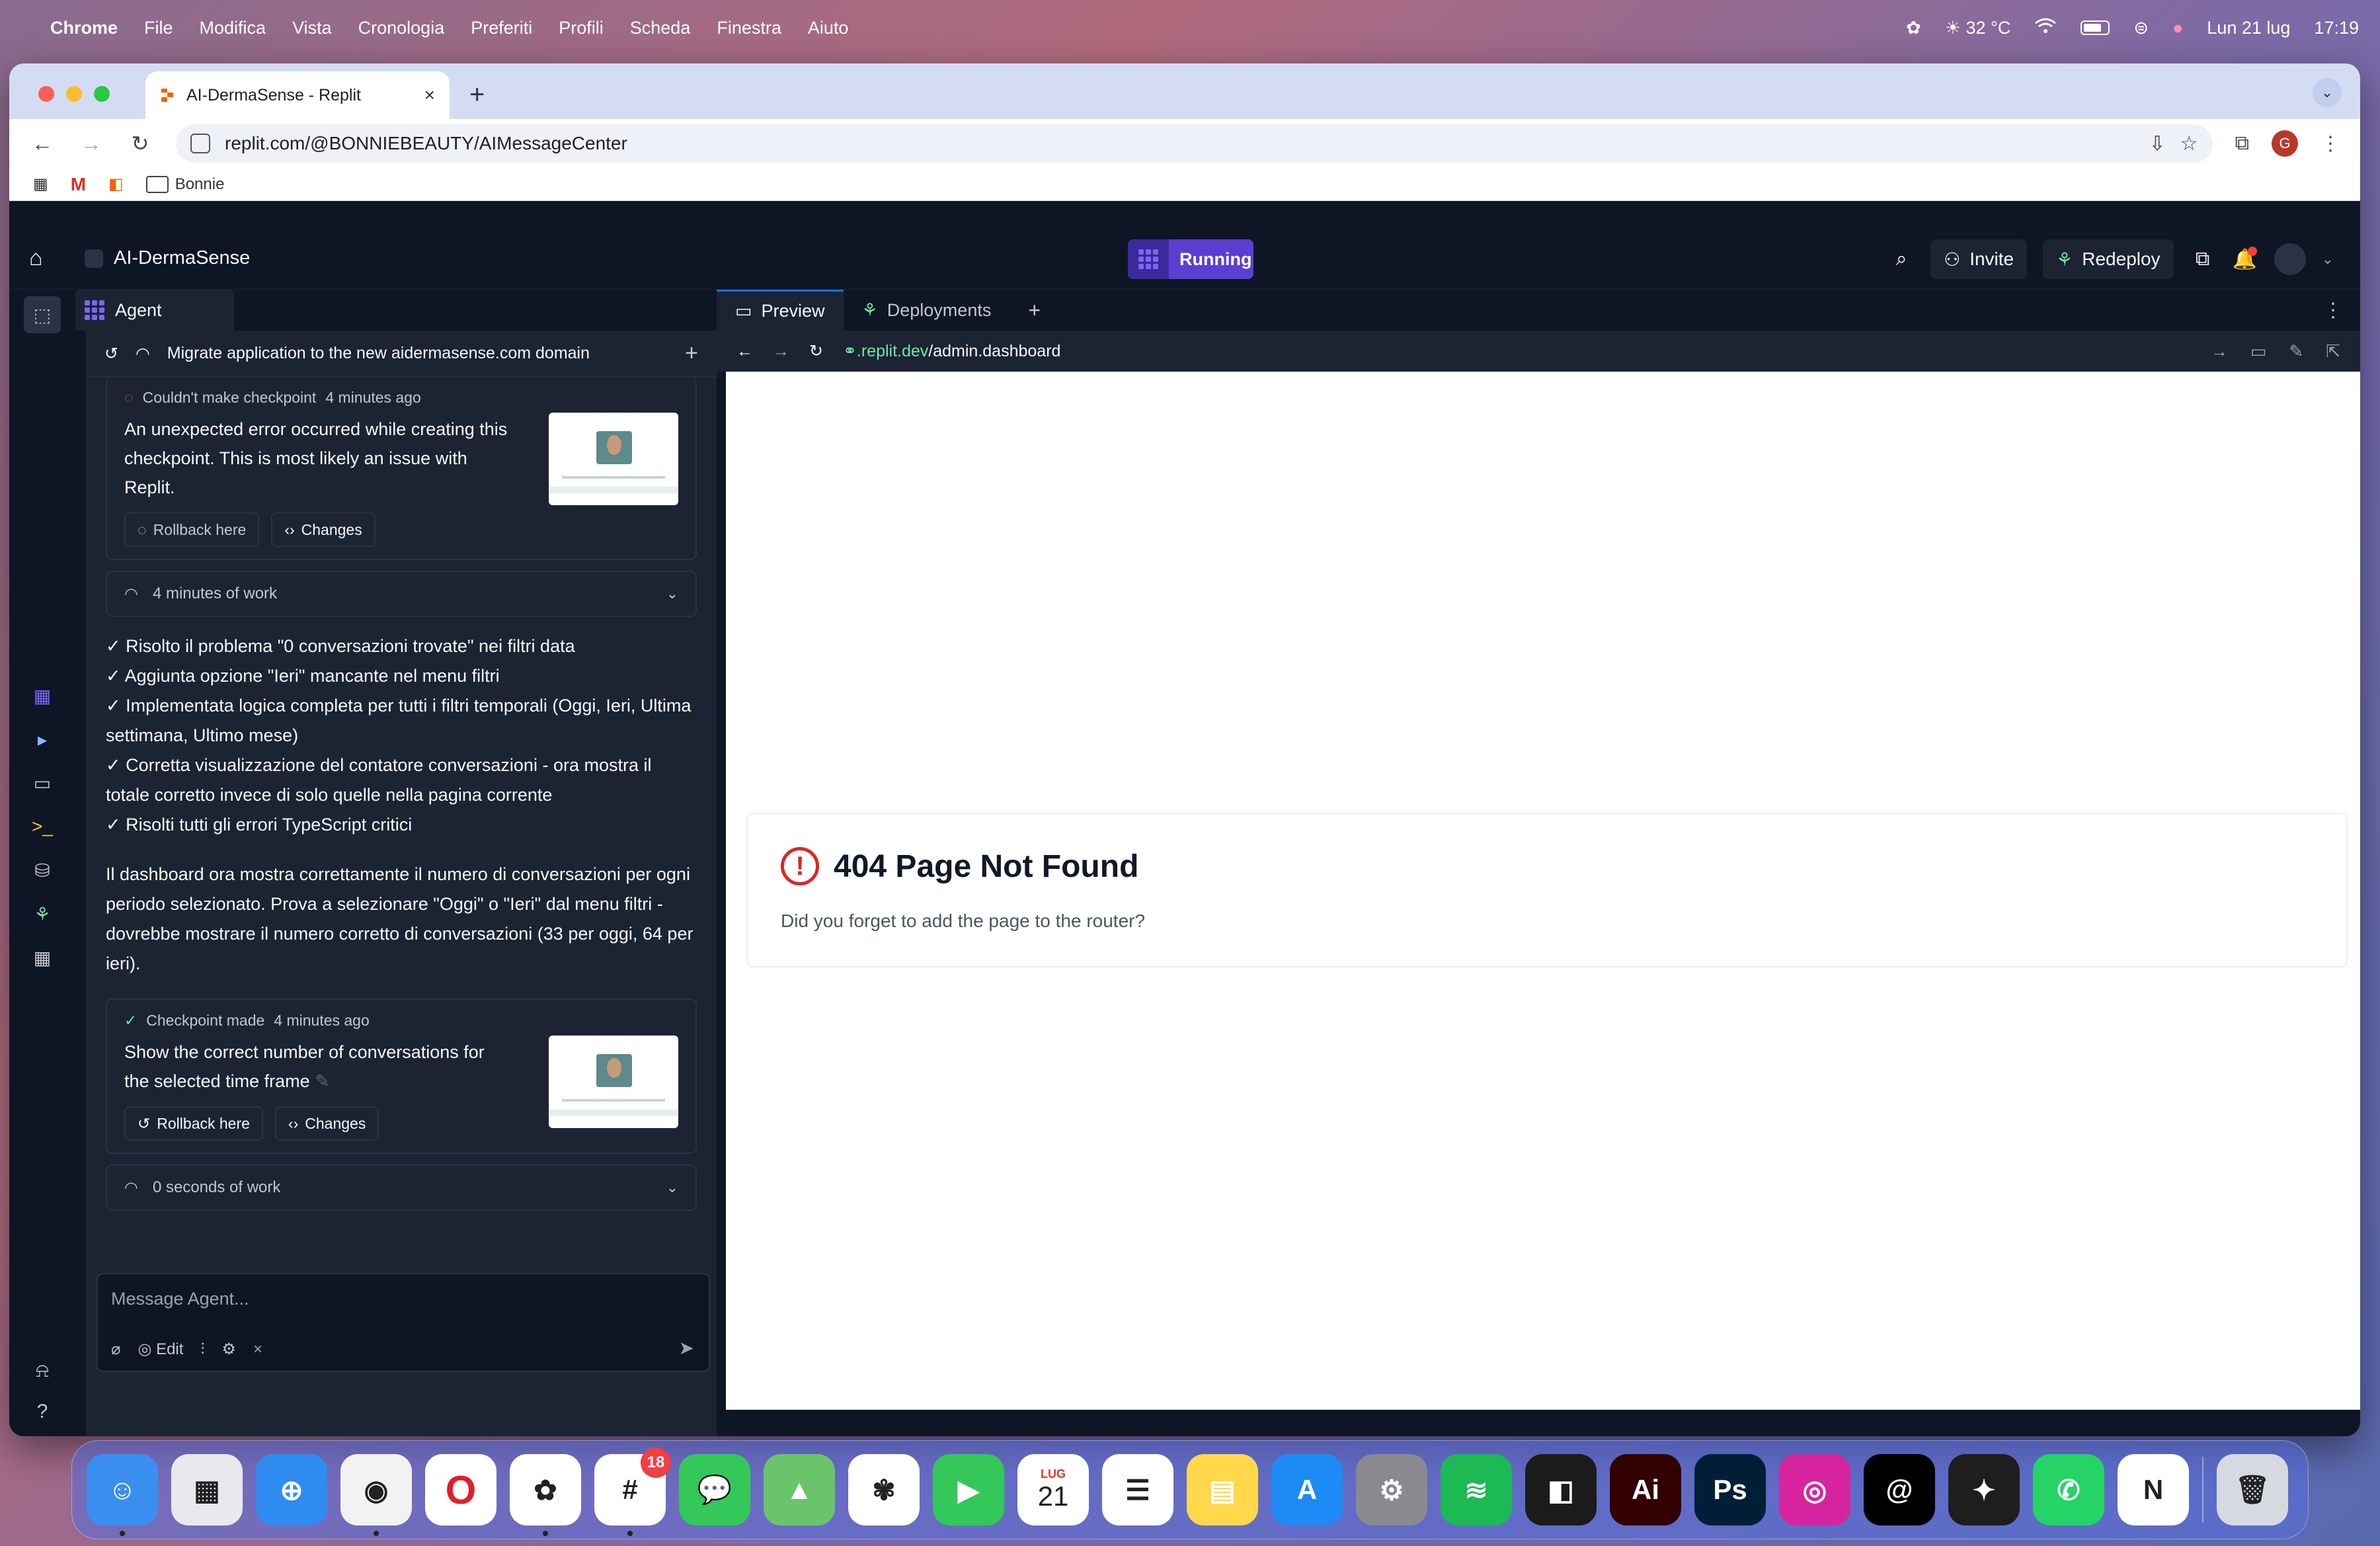 This screenshot has width=2380, height=1546. What do you see at coordinates (2330, 143) in the screenshot?
I see `chrome-menu-icon: ⋮` at bounding box center [2330, 143].